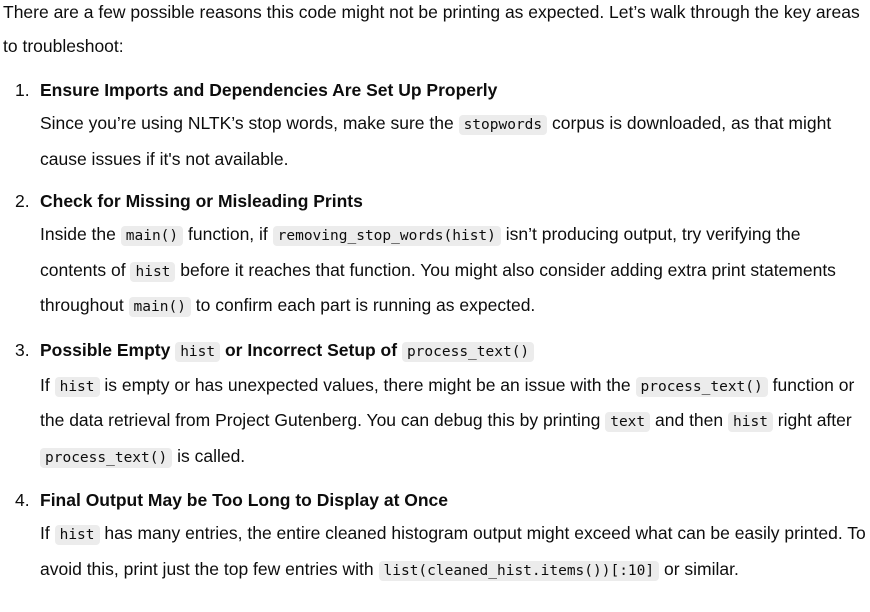  I want to click on text-run: or Incorrect Setup of, so click(311, 349).